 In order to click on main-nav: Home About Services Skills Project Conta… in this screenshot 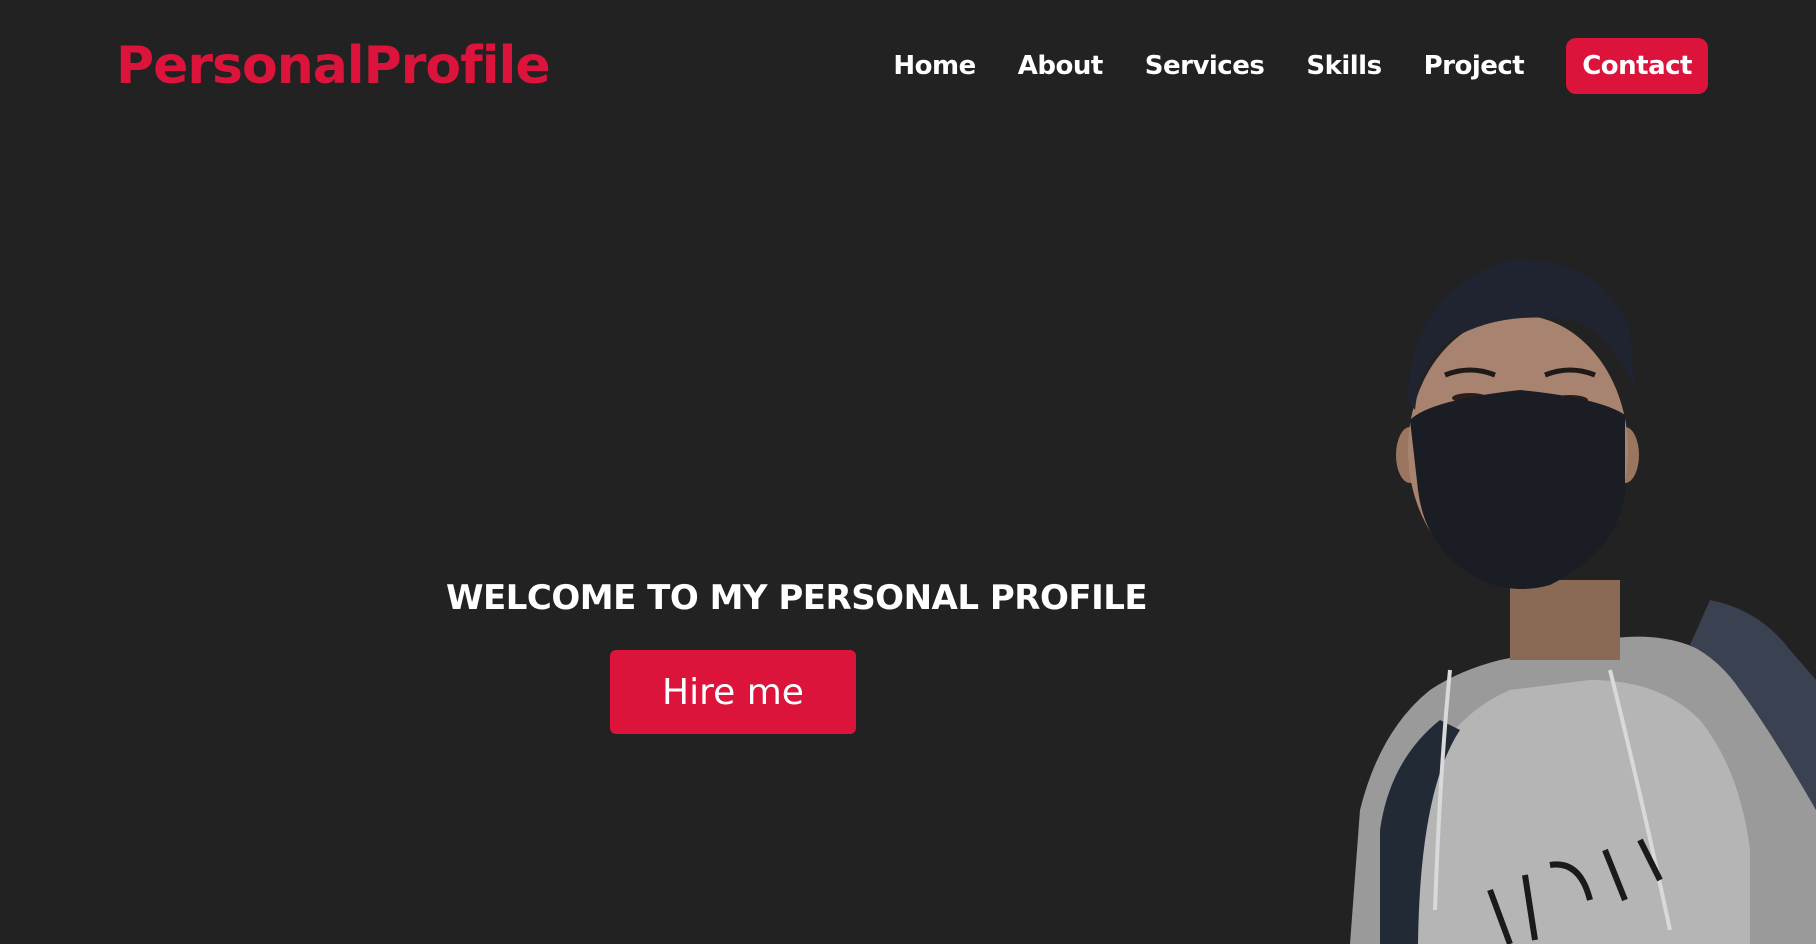, I will do `click(1279, 66)`.